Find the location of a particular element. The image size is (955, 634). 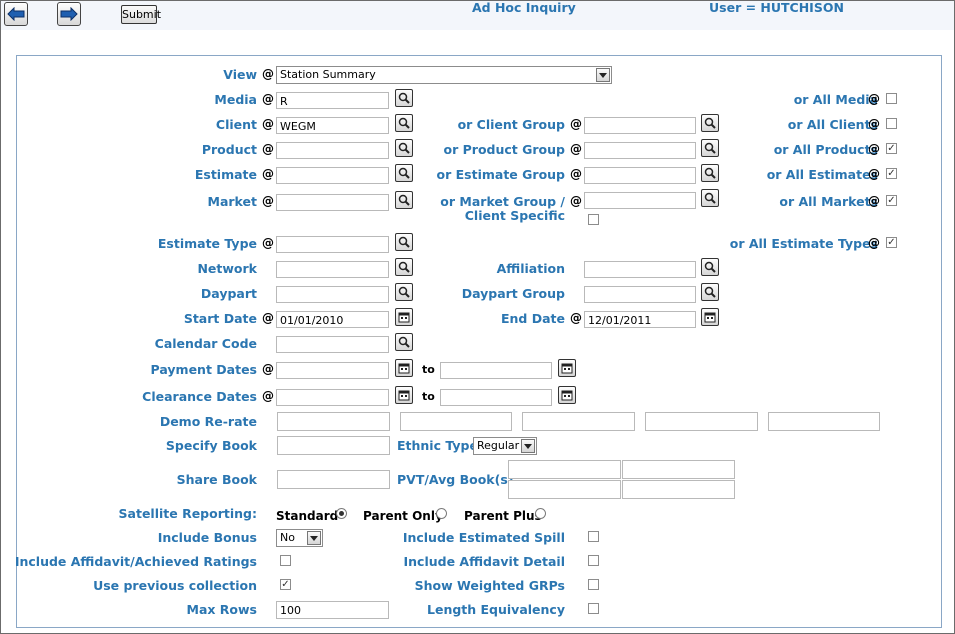

client-group-lookup-button is located at coordinates (710, 123).